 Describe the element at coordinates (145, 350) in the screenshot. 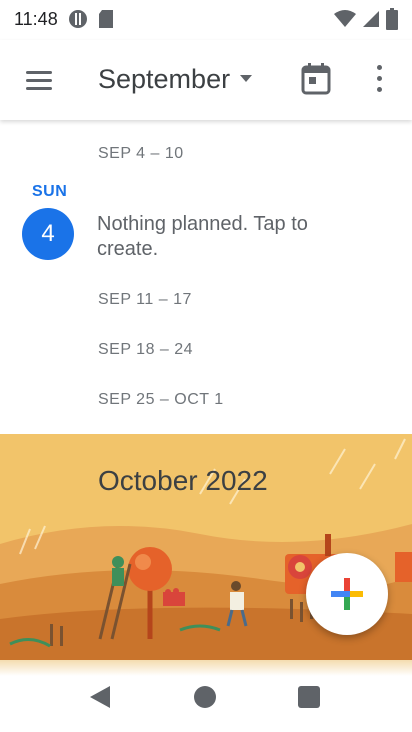

I see `week-range-sep-18: SEP 18 – 24` at that location.